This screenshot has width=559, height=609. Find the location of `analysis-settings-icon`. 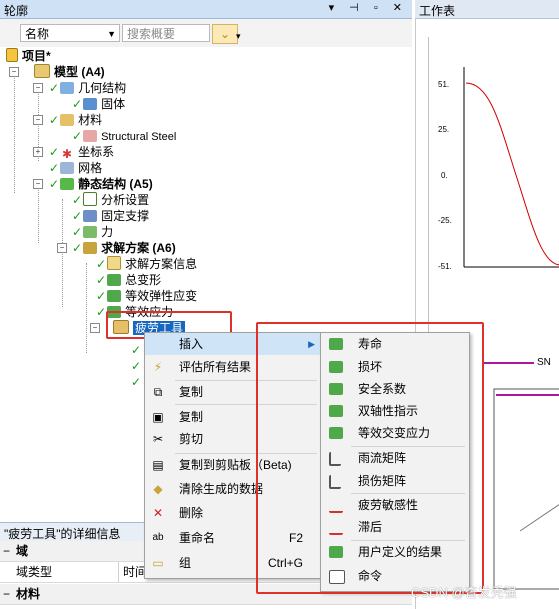

analysis-settings-icon is located at coordinates (90, 199).